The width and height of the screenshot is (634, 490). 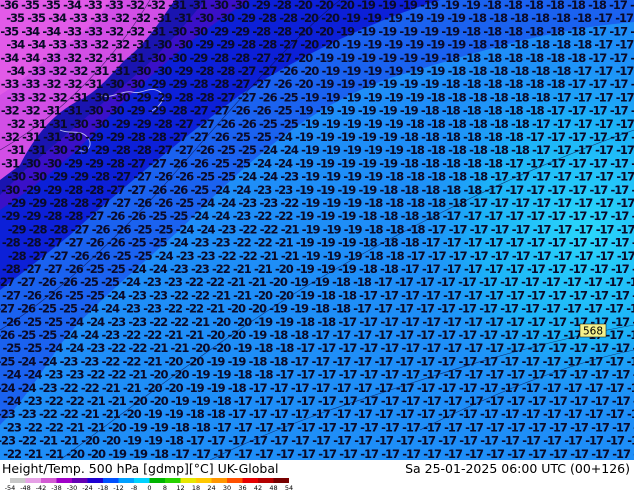 What do you see at coordinates (51, 6) in the screenshot?
I see `temperature-label: -35` at bounding box center [51, 6].